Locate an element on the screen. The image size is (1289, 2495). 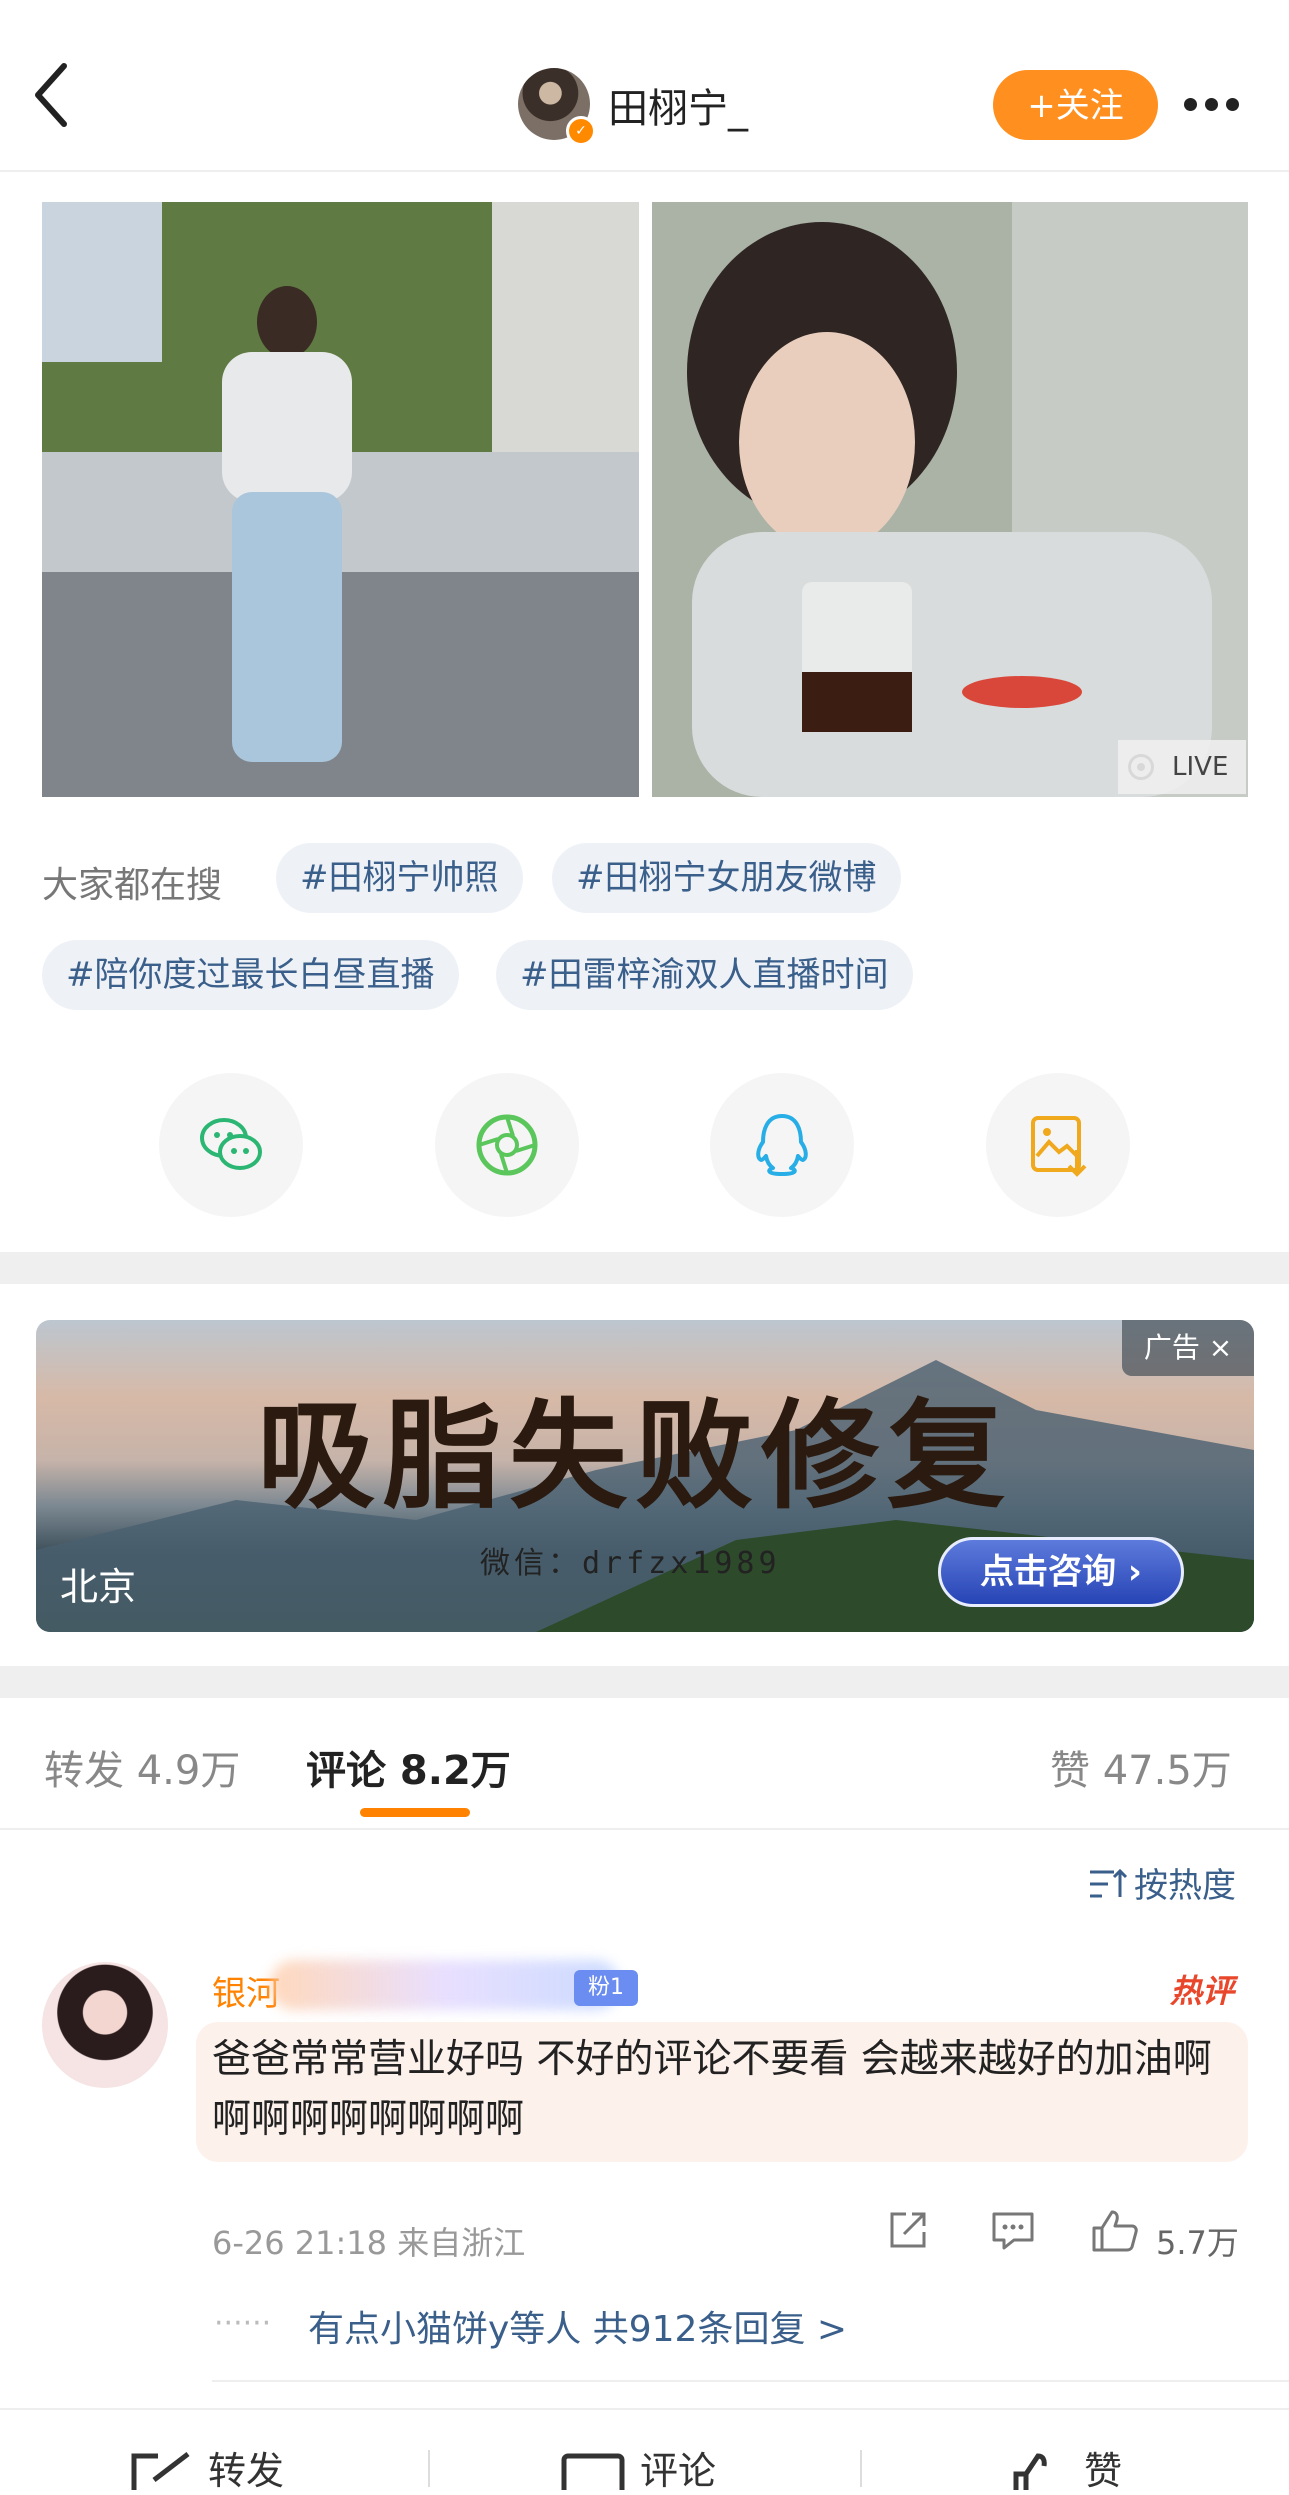
bottom-repost-label: 转发 is located at coordinates (246, 2471).